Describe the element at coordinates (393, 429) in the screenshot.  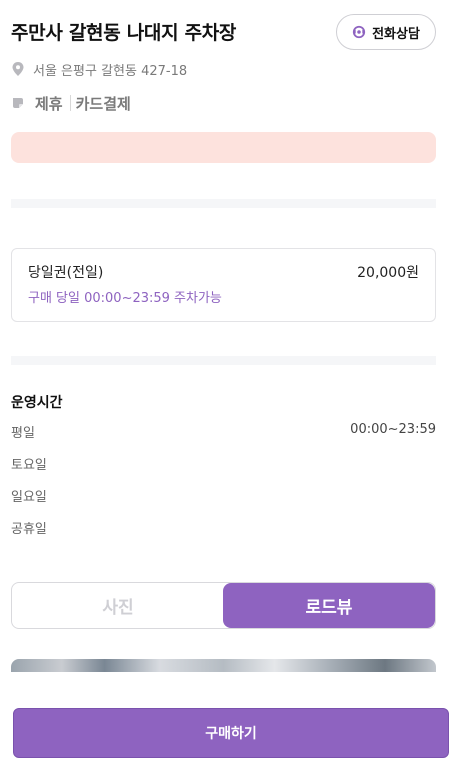
I see `hours-time: 00:00~23:59` at that location.